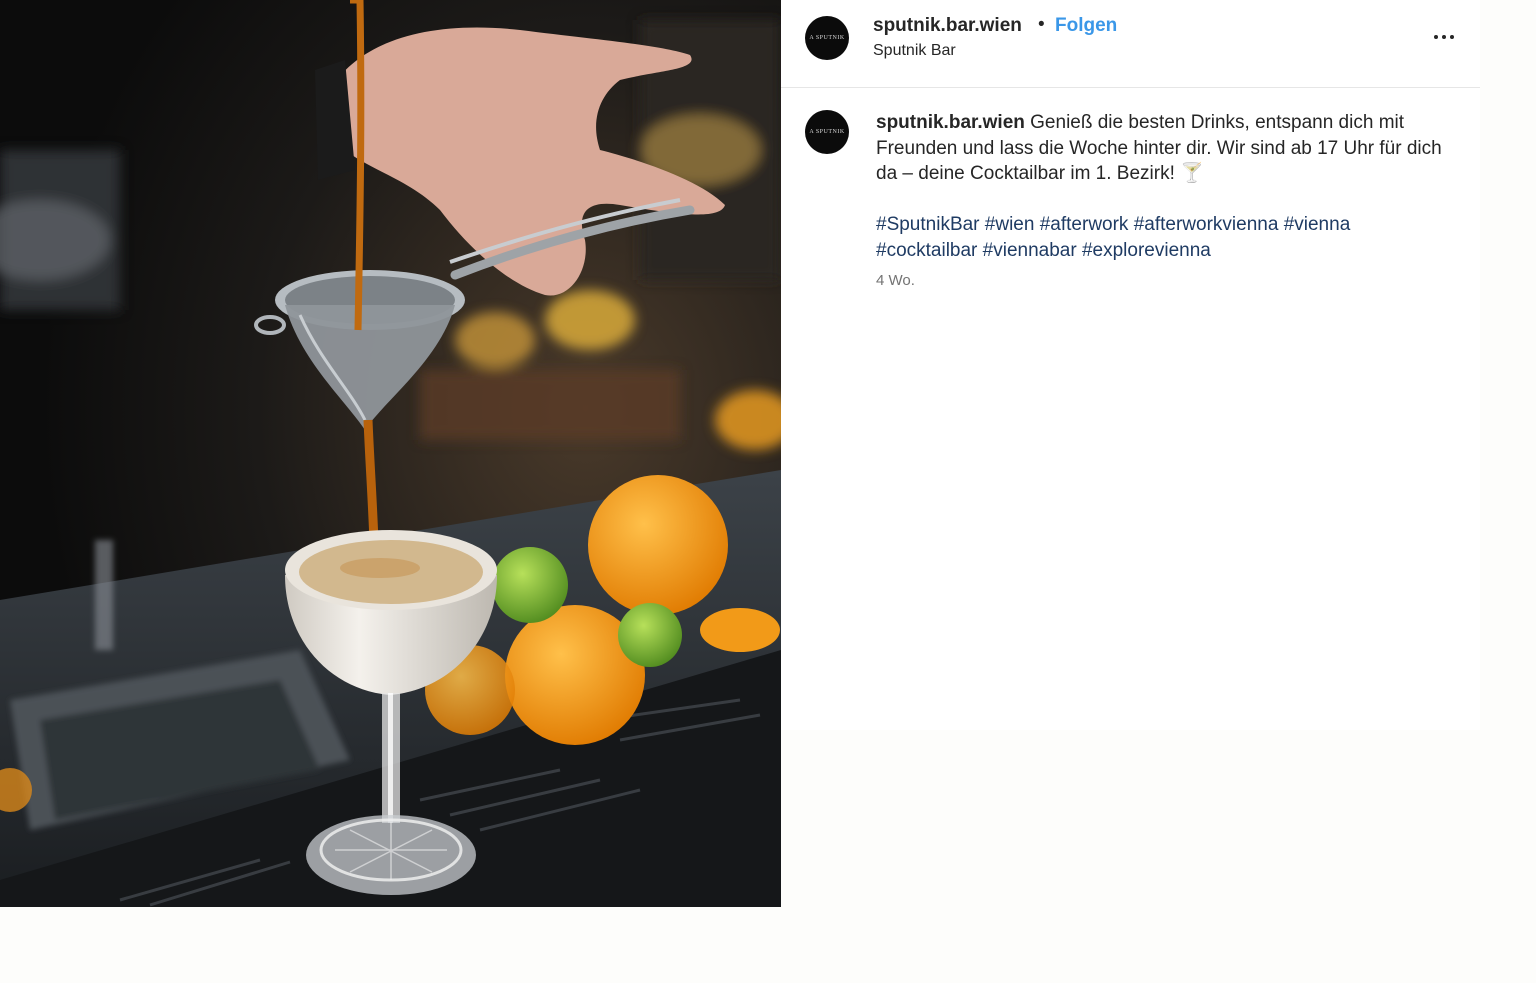  Describe the element at coordinates (926, 250) in the screenshot. I see `hashtag-link: #cocktailbar` at that location.